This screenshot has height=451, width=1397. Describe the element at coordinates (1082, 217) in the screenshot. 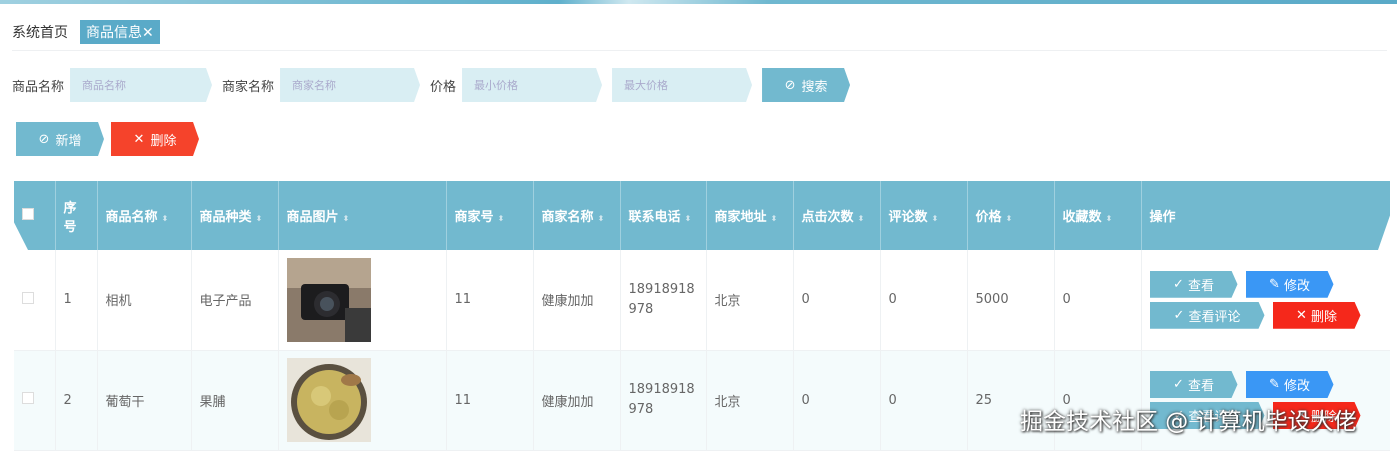

I see `col-label: 收藏数` at that location.